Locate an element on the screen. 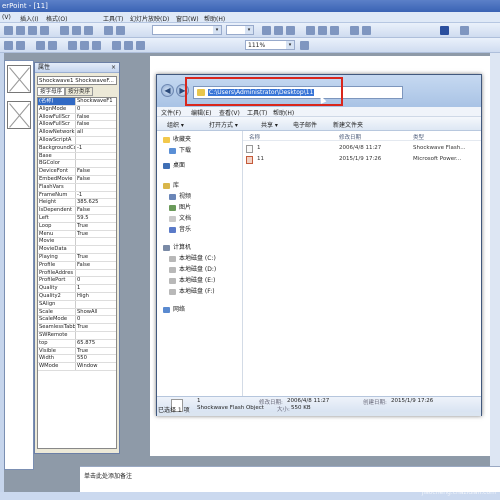 This screenshot has width=500, height=500. nav-item: 本地磁盘 (E:) is located at coordinates (192, 280).